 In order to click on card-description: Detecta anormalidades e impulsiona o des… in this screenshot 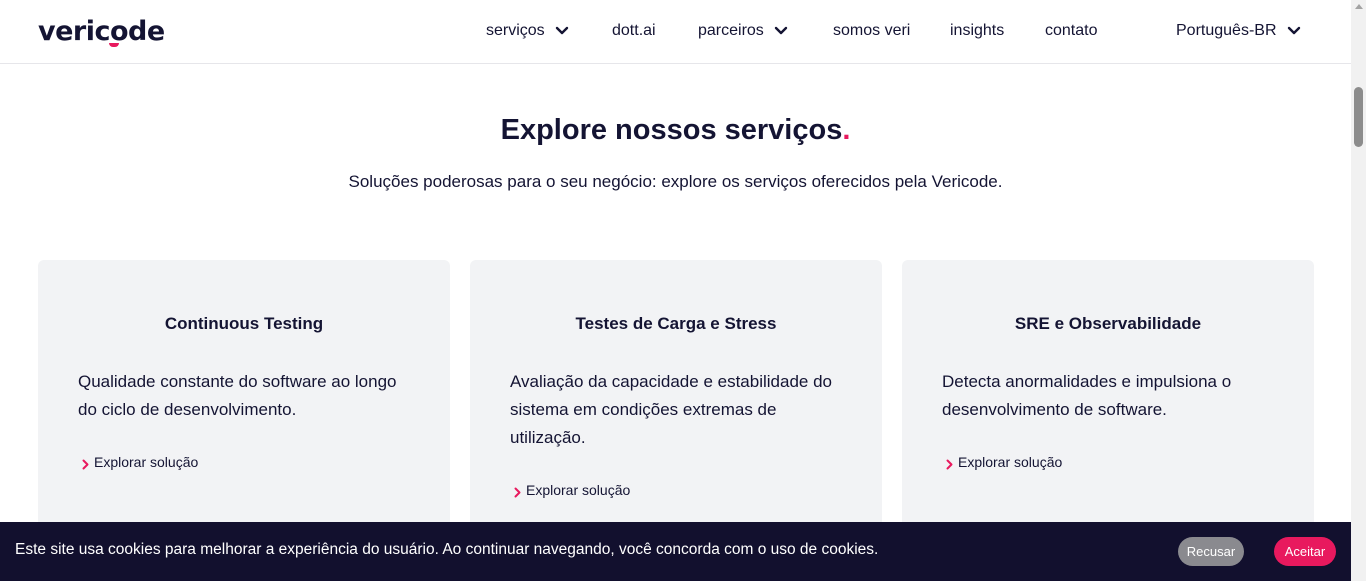, I will do `click(1087, 395)`.